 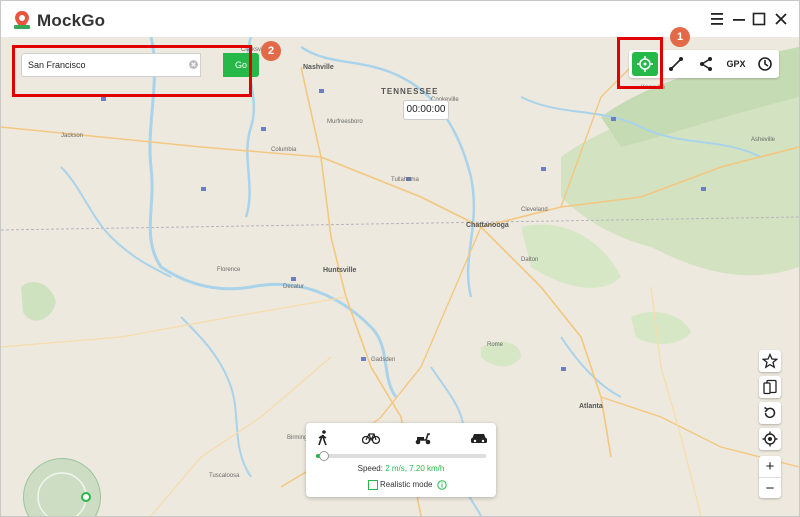 I want to click on city-label: Jackson, so click(x=72, y=136).